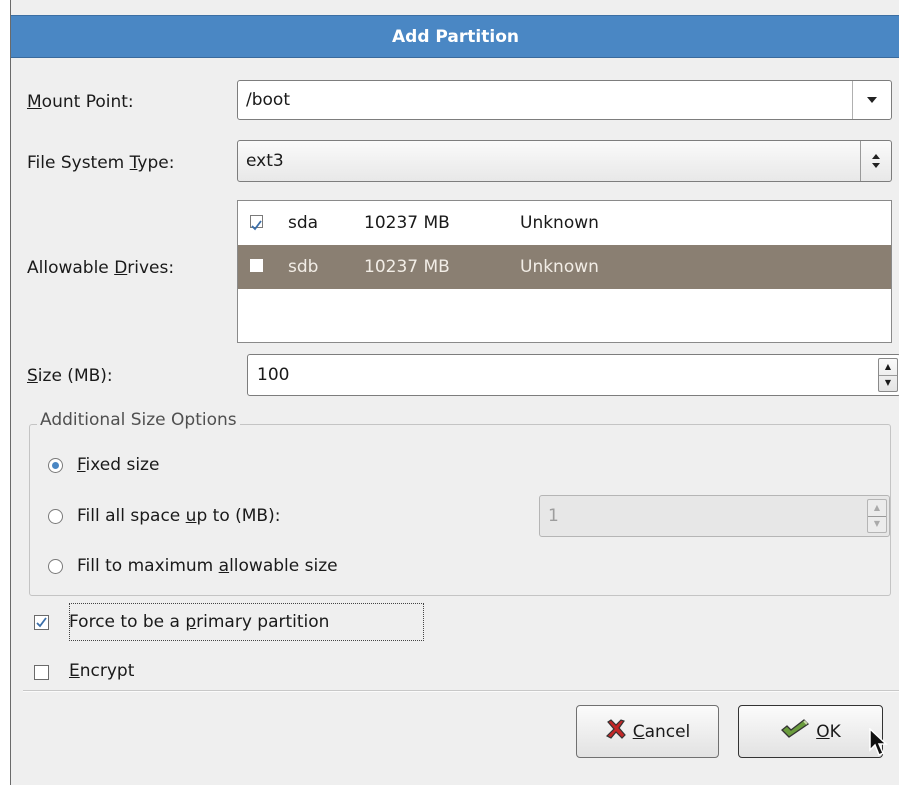 The image size is (899, 785). What do you see at coordinates (616, 731) in the screenshot?
I see `red-x-icon` at bounding box center [616, 731].